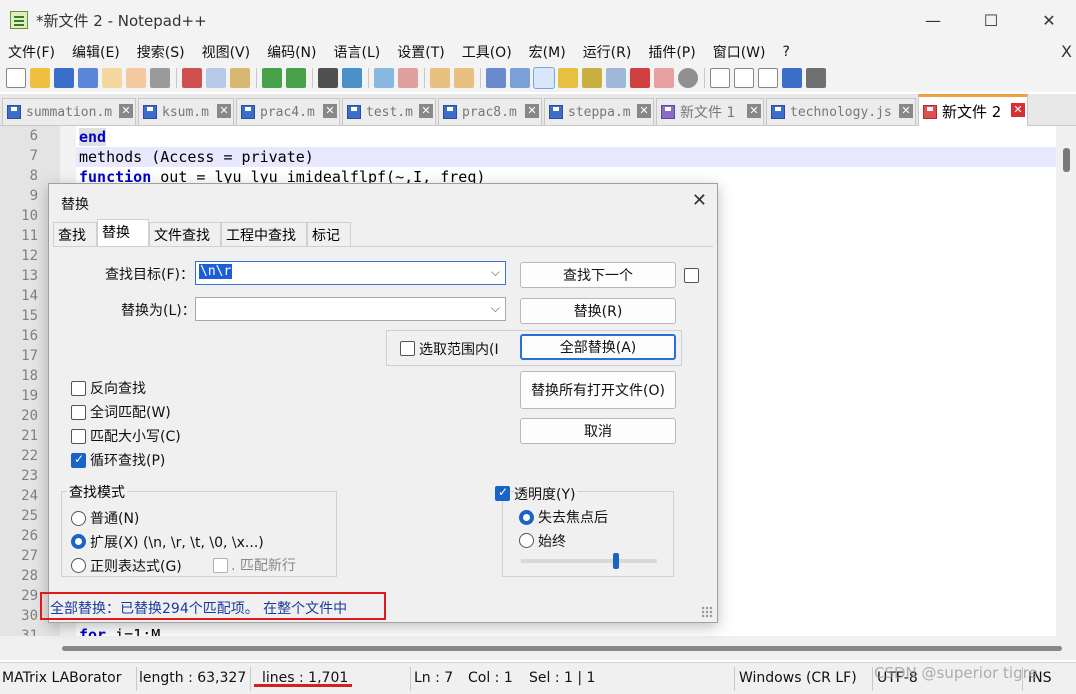  Describe the element at coordinates (226, 52) in the screenshot. I see `menu-view: 视图(V)` at that location.